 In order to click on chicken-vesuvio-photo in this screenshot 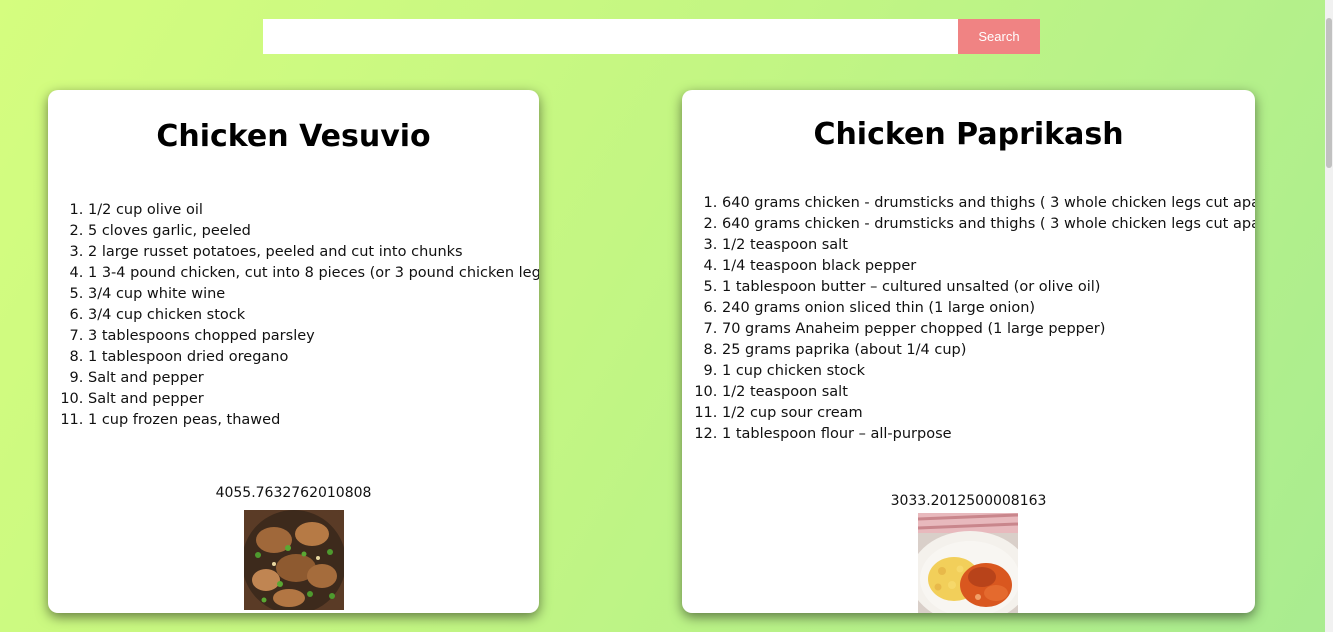, I will do `click(294, 560)`.